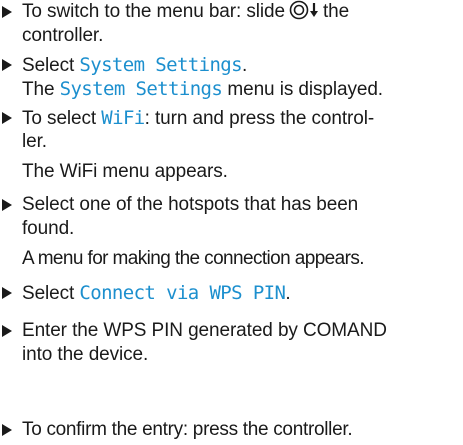  What do you see at coordinates (123, 118) in the screenshot?
I see `menu-item-wifi: WiFi` at bounding box center [123, 118].